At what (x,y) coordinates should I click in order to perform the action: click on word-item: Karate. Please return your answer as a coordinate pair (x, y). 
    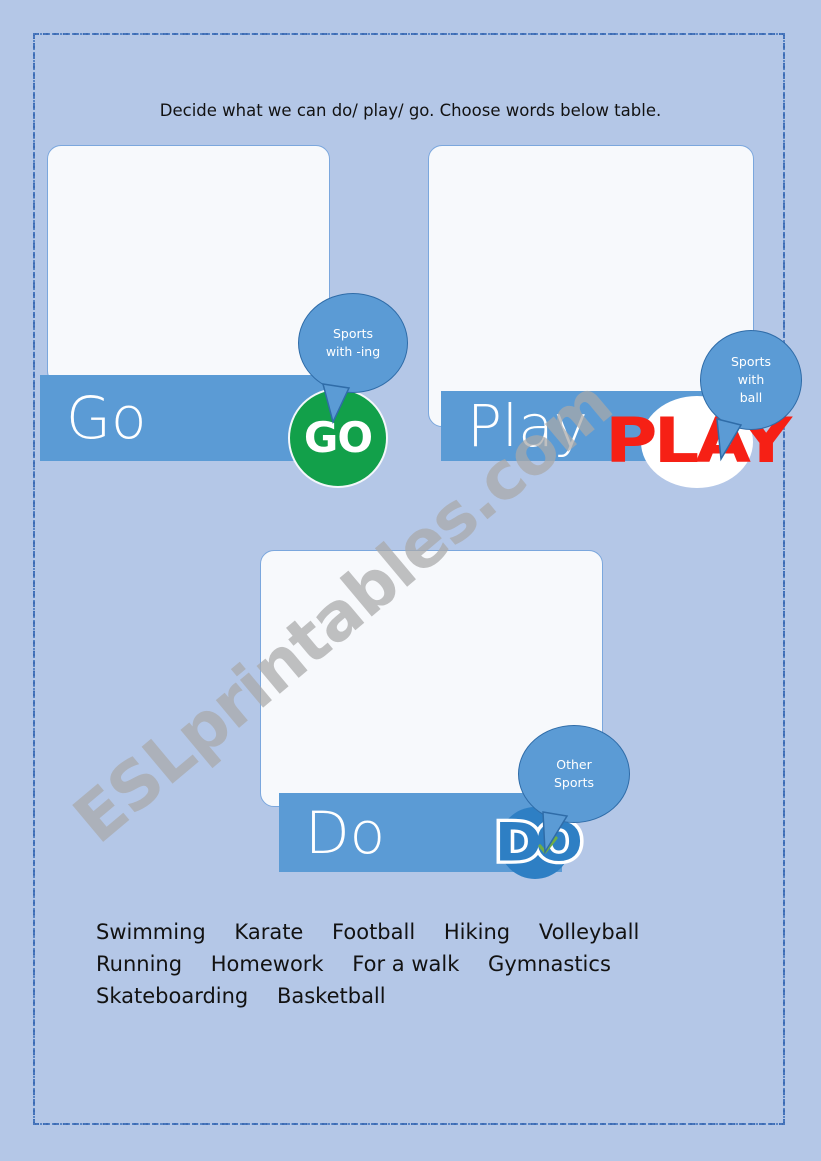
    Looking at the image, I should click on (268, 932).